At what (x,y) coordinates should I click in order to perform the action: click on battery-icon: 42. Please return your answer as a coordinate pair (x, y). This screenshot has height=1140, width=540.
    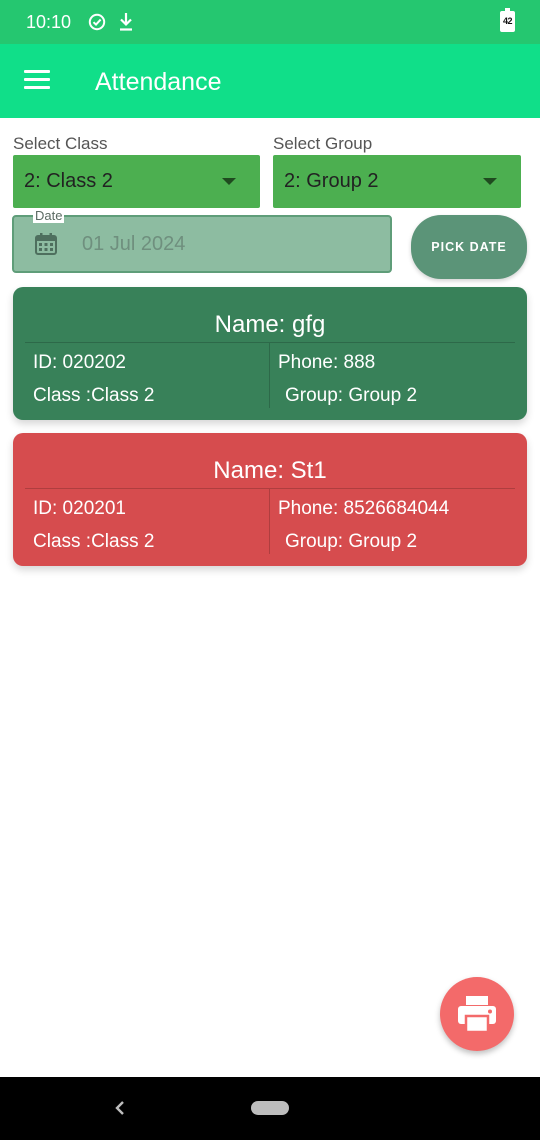
    Looking at the image, I should click on (507, 20).